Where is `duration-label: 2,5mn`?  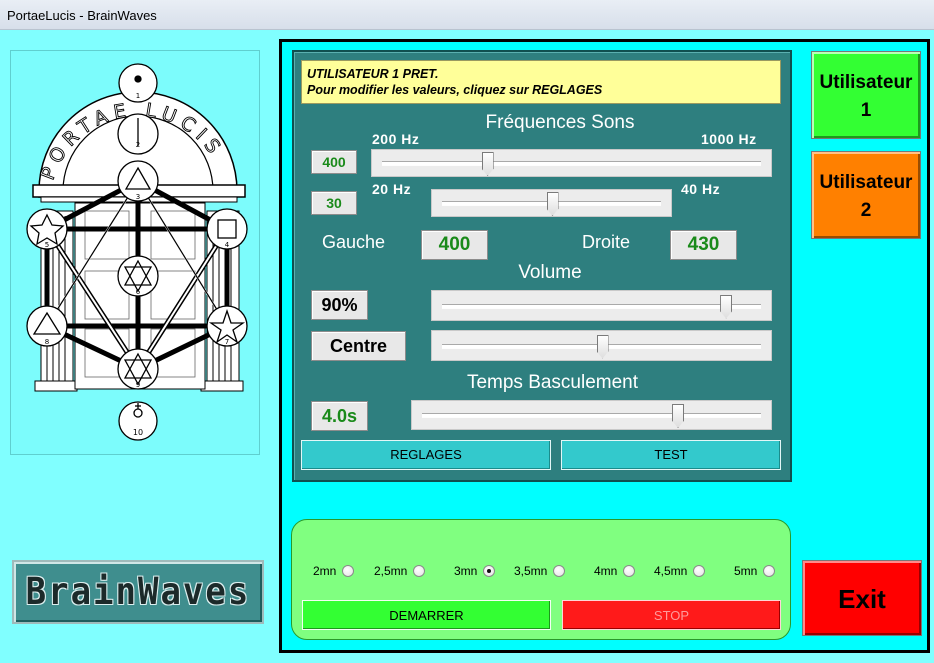 duration-label: 2,5mn is located at coordinates (391, 571).